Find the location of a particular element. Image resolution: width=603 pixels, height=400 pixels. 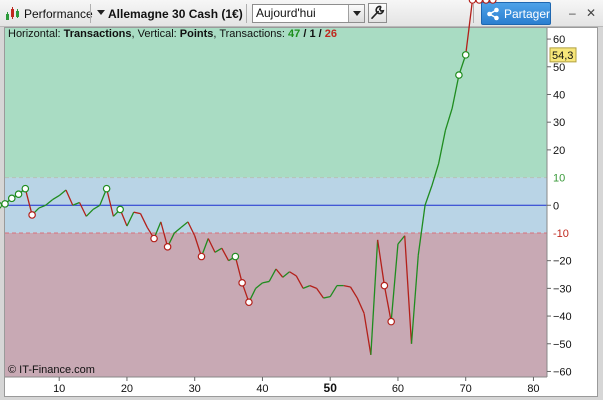

losses-count: 26 is located at coordinates (330, 34).